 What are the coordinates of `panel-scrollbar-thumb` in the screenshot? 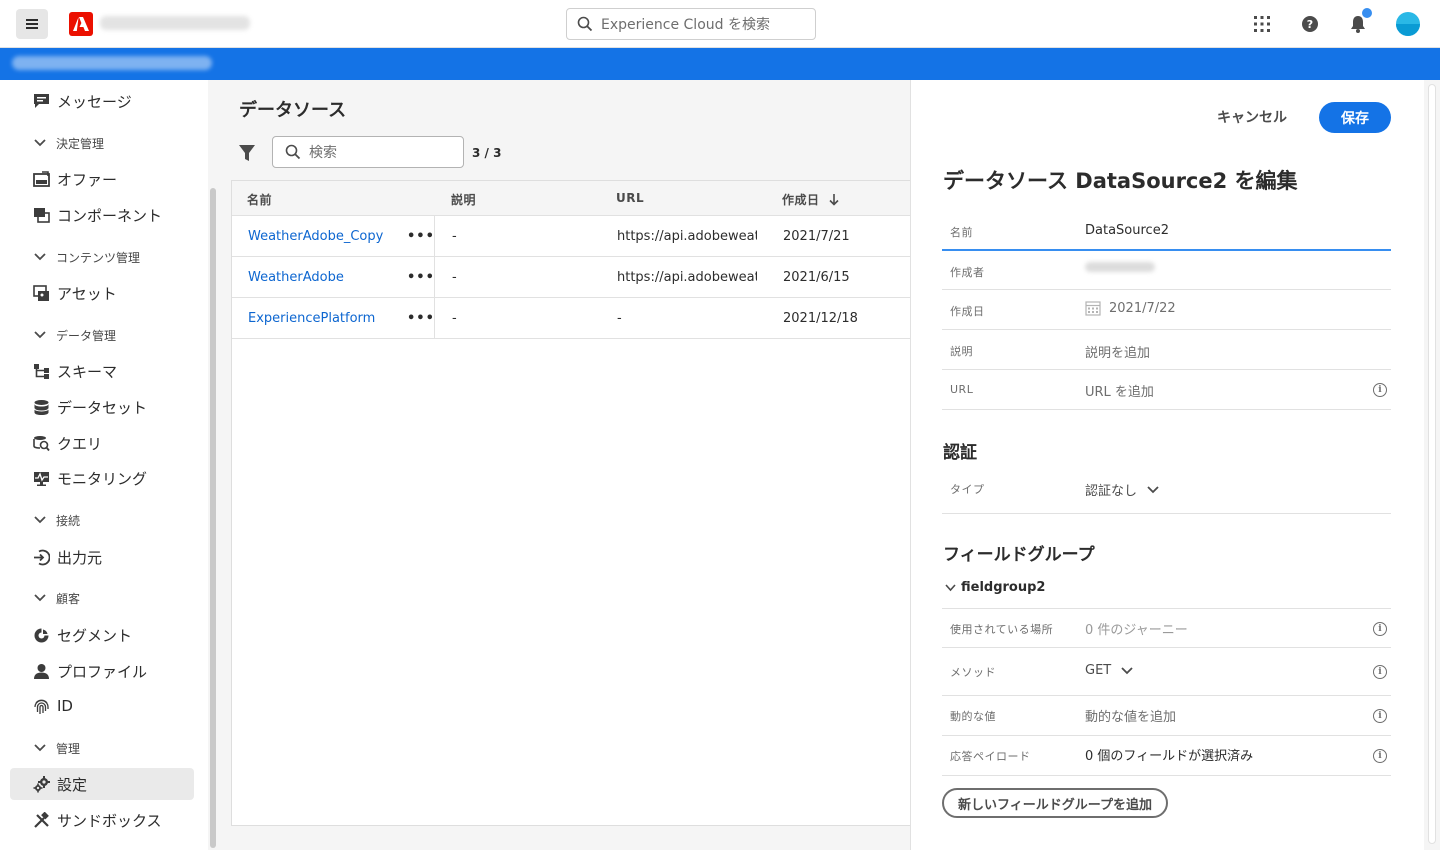 It's located at (1432, 464).